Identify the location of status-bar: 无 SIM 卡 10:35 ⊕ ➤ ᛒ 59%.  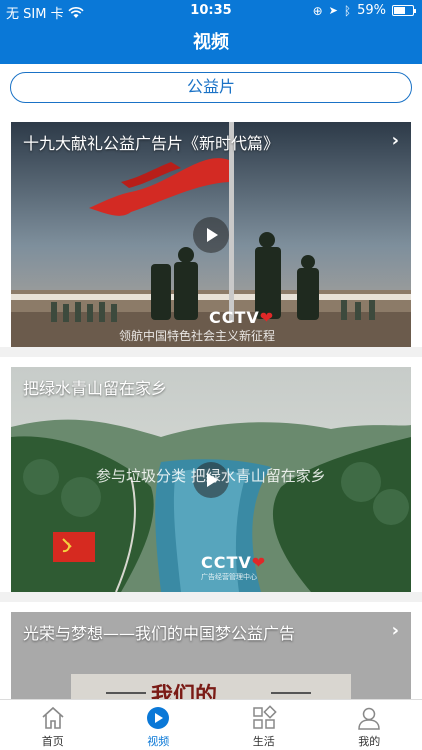
(211, 11).